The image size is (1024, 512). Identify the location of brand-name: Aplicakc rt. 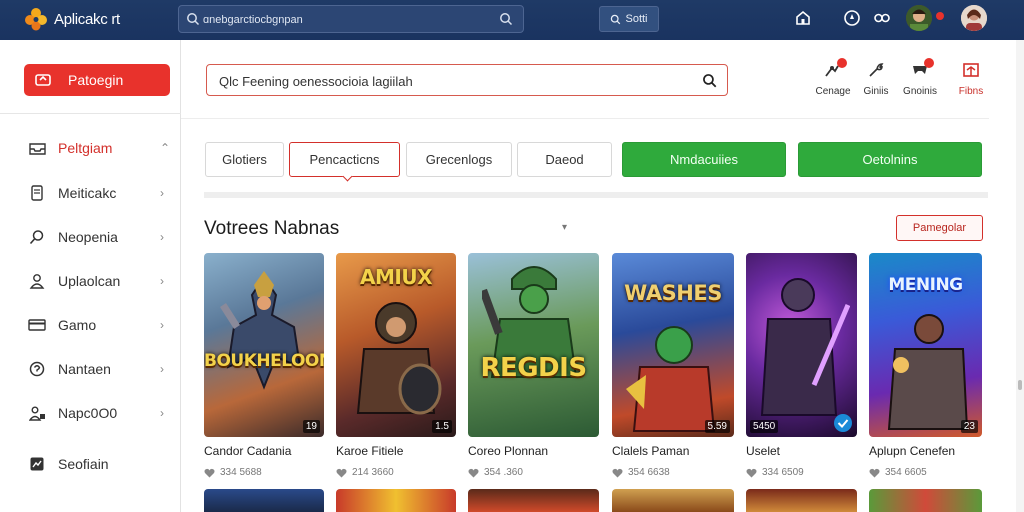
(87, 19).